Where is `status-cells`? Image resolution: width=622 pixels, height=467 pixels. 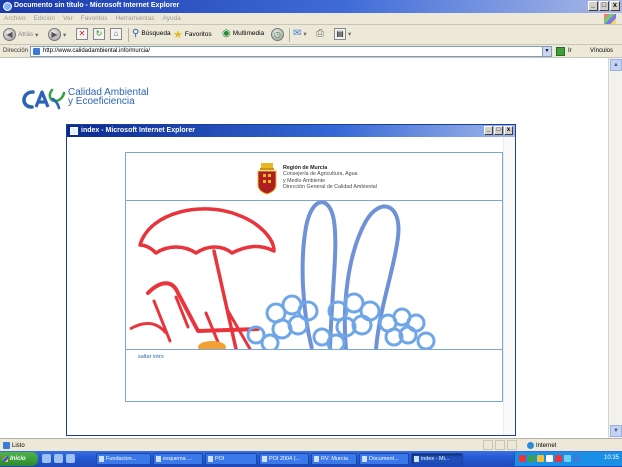
status-cells is located at coordinates (500, 445).